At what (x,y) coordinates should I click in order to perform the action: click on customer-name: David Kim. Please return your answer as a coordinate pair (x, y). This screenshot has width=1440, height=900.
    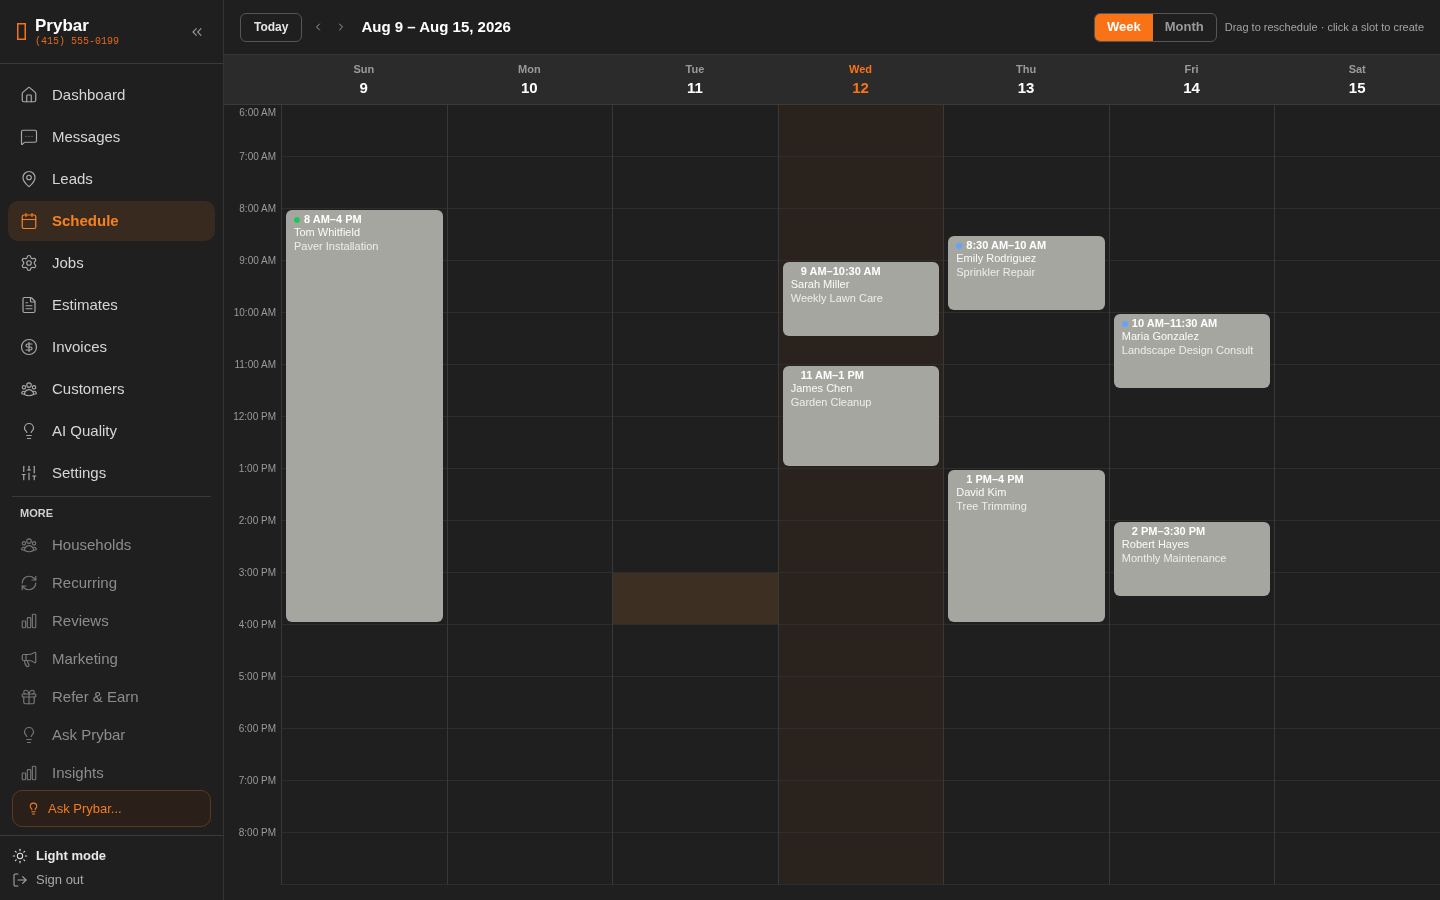
    Looking at the image, I should click on (982, 492).